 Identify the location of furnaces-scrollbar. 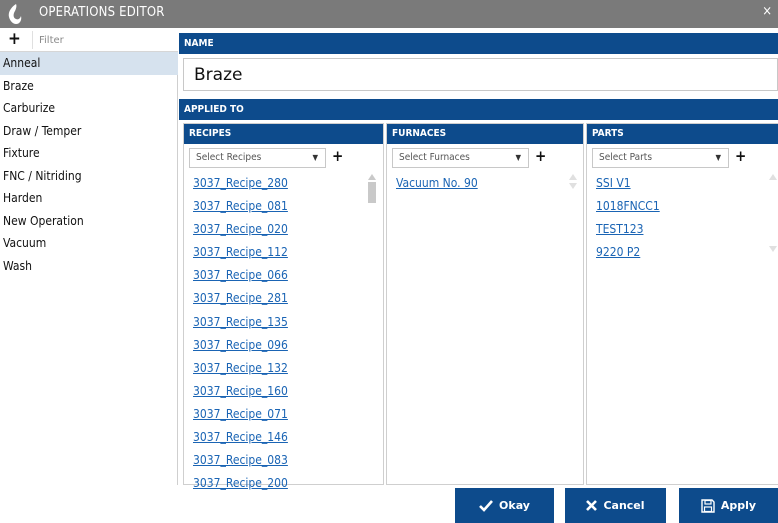
(573, 184).